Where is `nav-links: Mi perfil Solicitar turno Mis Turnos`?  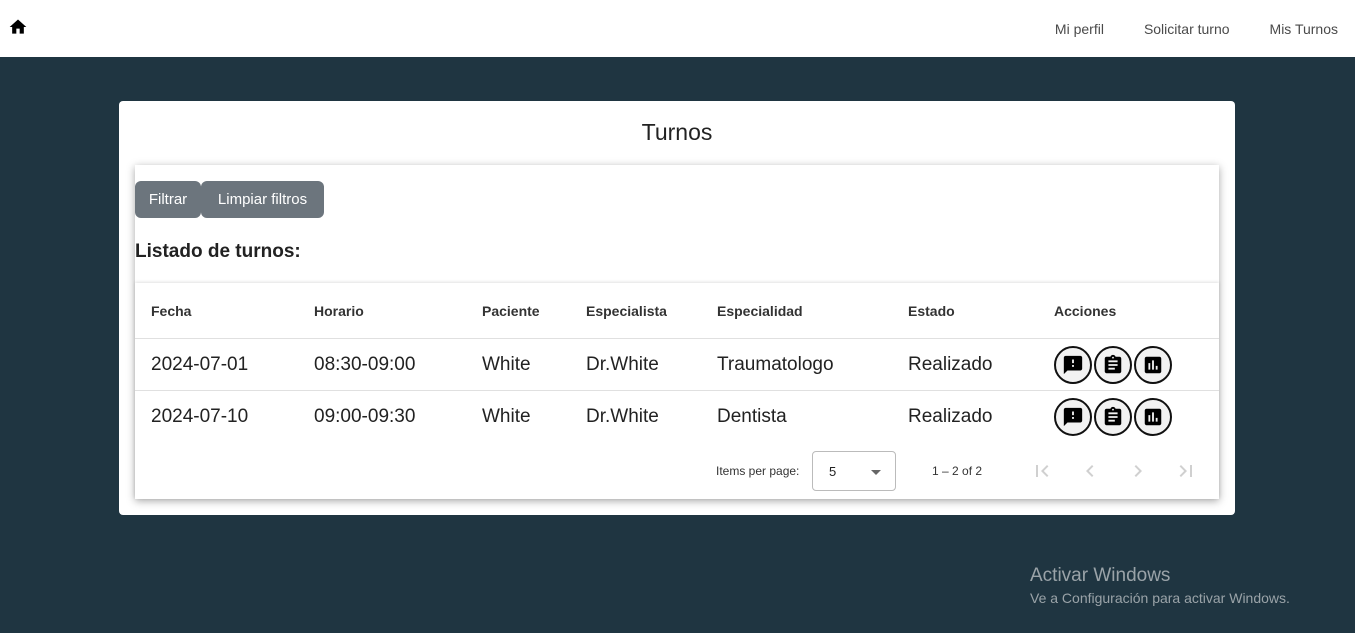 nav-links: Mi perfil Solicitar turno Mis Turnos is located at coordinates (1196, 28).